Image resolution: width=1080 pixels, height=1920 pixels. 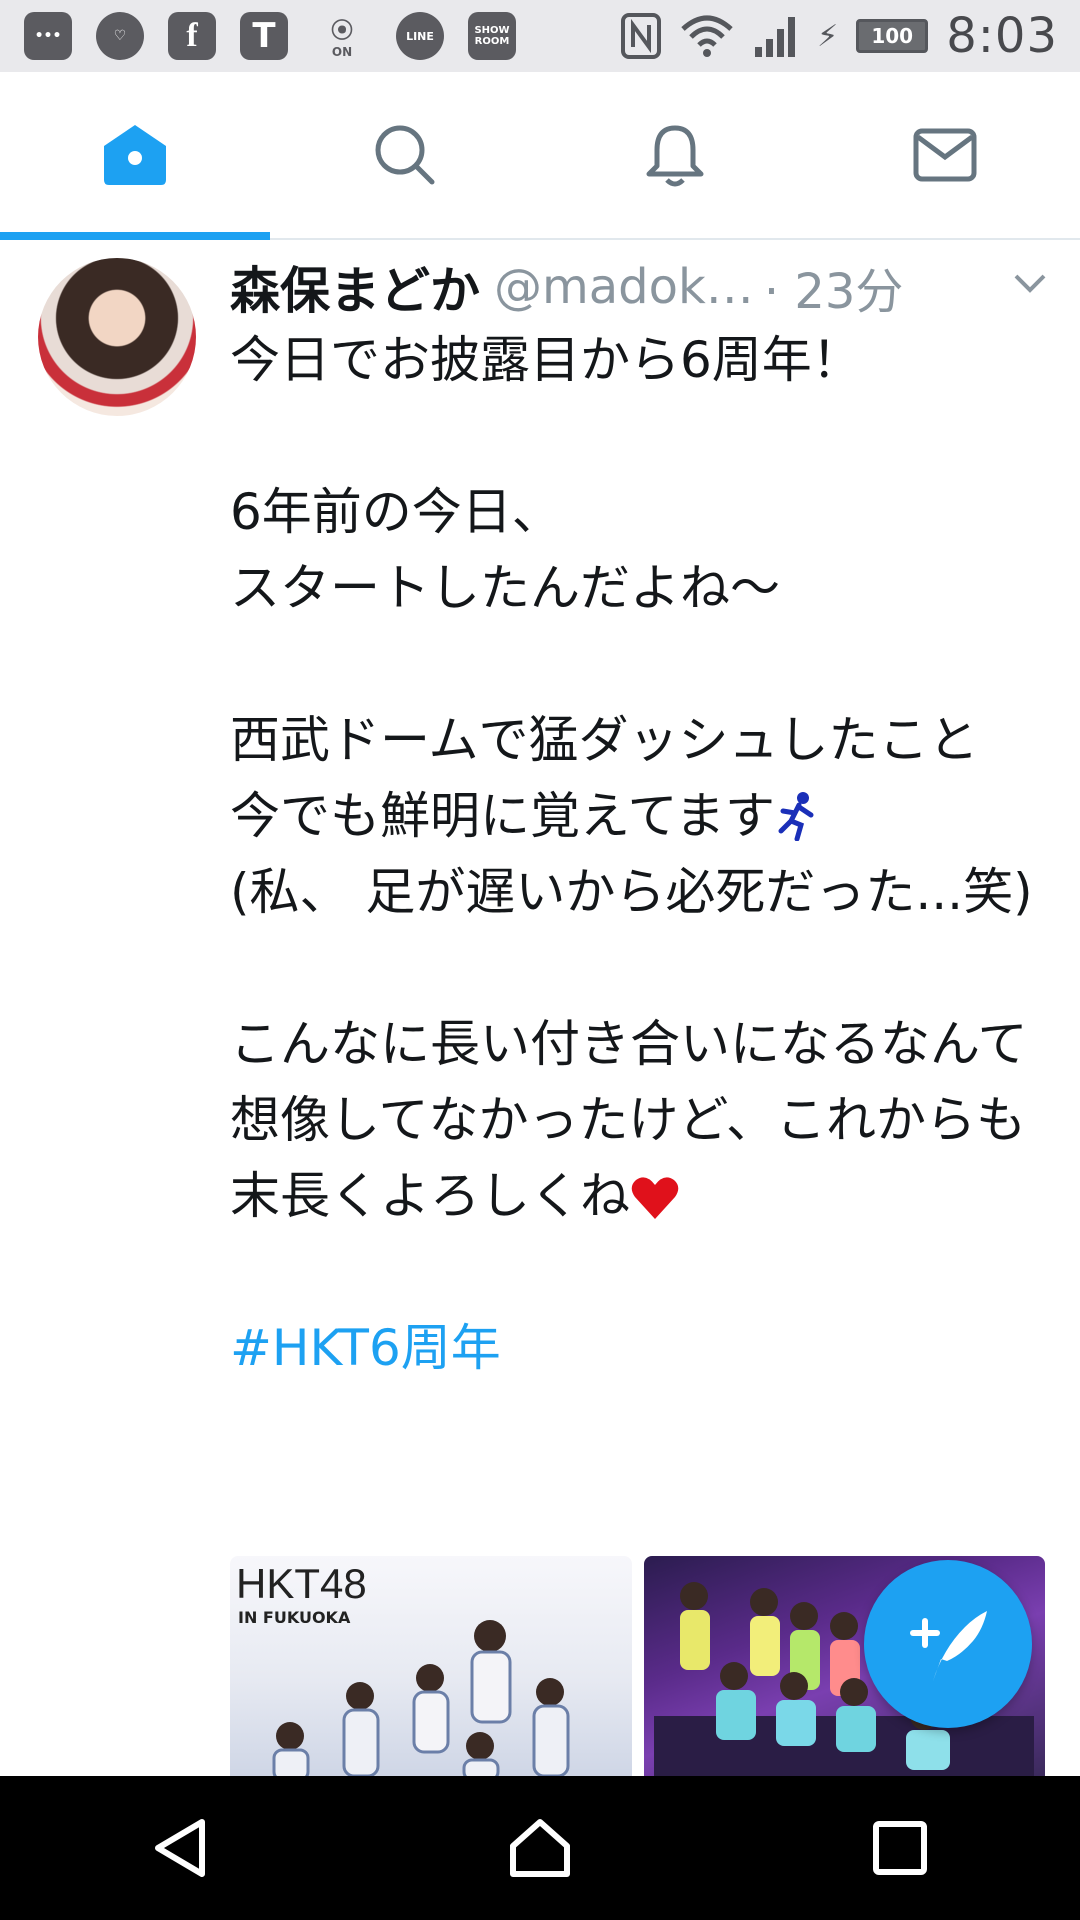 What do you see at coordinates (48, 36) in the screenshot?
I see `more-icon: •••` at bounding box center [48, 36].